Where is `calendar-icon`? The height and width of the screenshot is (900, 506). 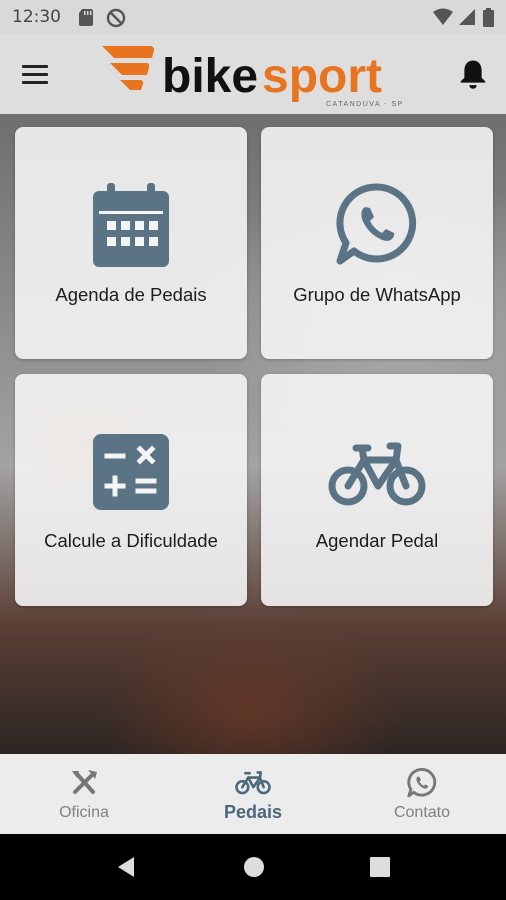
calendar-icon is located at coordinates (131, 225).